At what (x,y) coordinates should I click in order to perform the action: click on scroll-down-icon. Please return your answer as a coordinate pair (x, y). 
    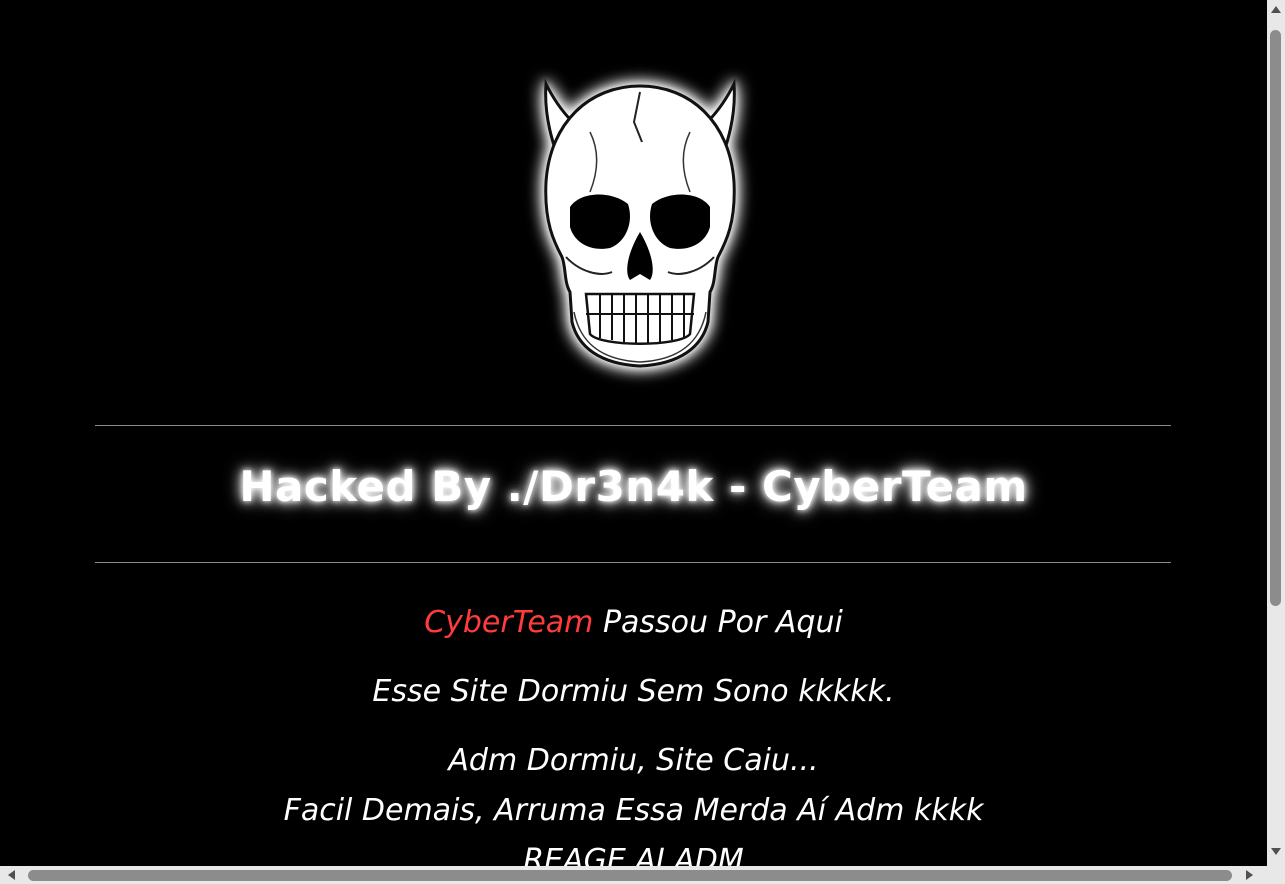
    Looking at the image, I should click on (1276, 851).